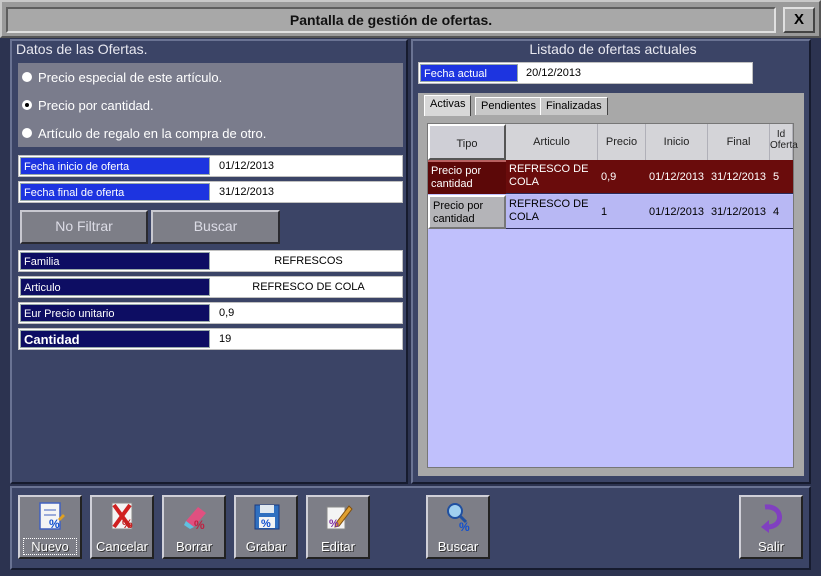  I want to click on save-button-label: Grabar, so click(266, 546).